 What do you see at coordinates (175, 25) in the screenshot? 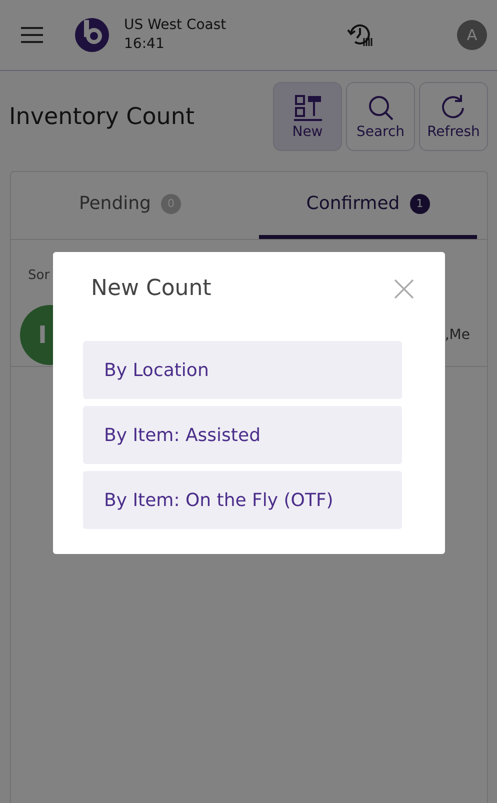
I see `location-name: US West Coast` at bounding box center [175, 25].